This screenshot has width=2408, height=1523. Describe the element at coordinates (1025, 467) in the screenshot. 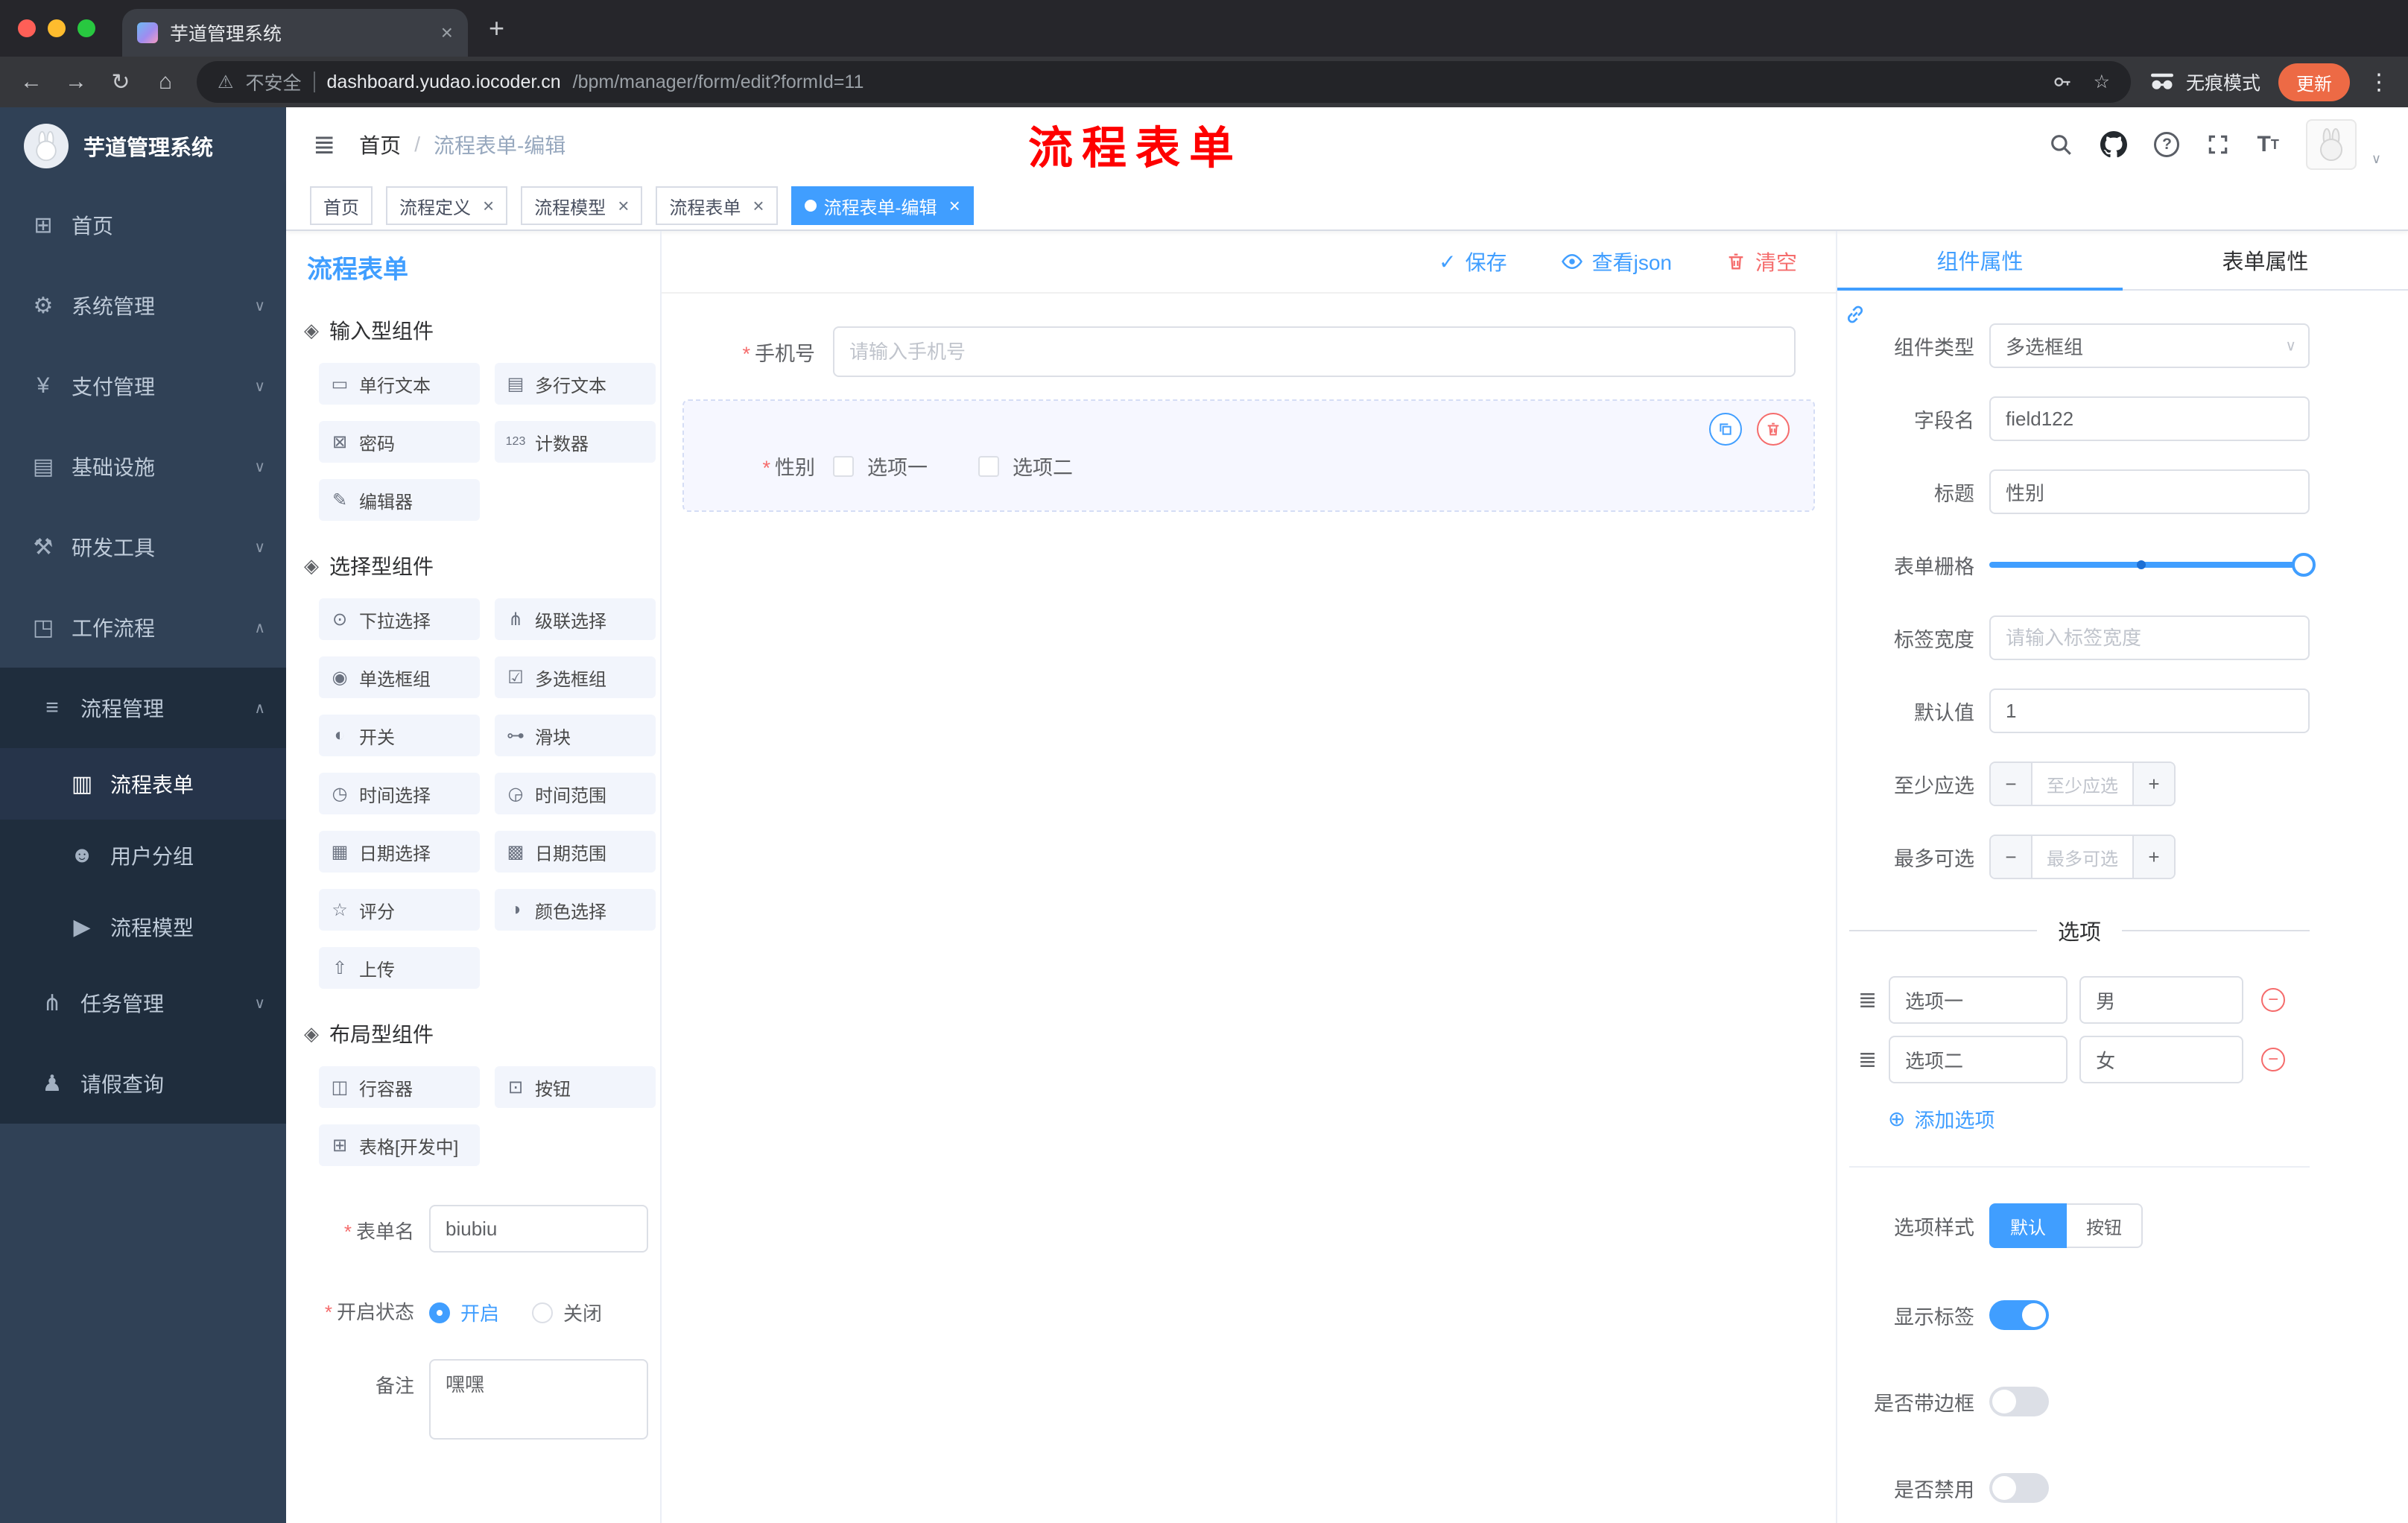

I see `gender-checkbox-option2: 选项二` at that location.